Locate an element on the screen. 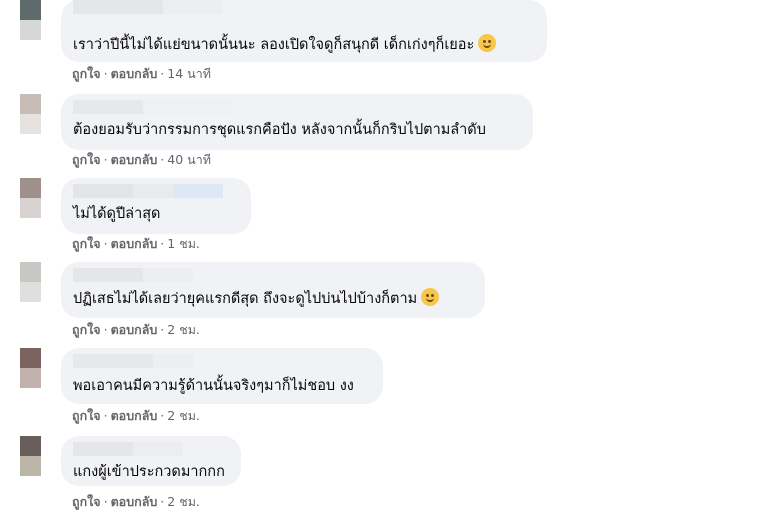 The image size is (759, 513). comment-timestamp: 1 ชม. is located at coordinates (183, 243).